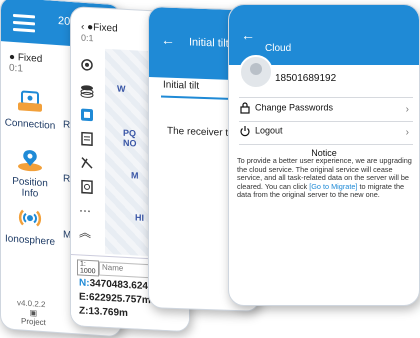 This screenshot has height=338, width=420. I want to click on solution-sub: 0:1, so click(99, 39).